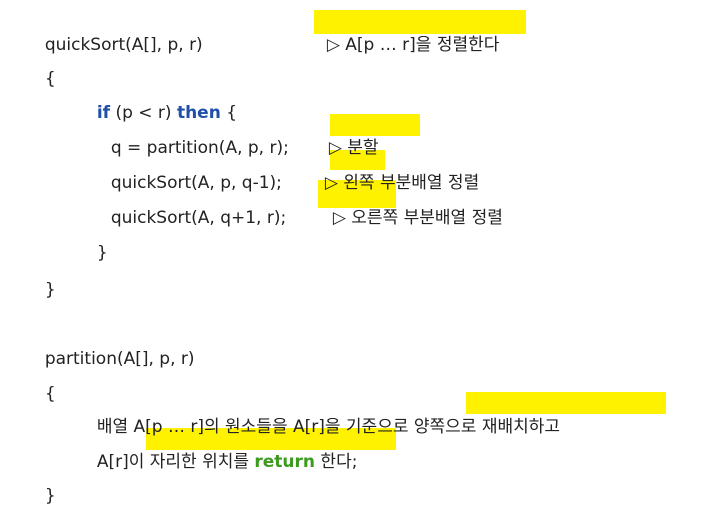 This screenshot has width=707, height=507. I want to click on left-quicksort-call: quickSort(A, p, q-1);, so click(196, 183).